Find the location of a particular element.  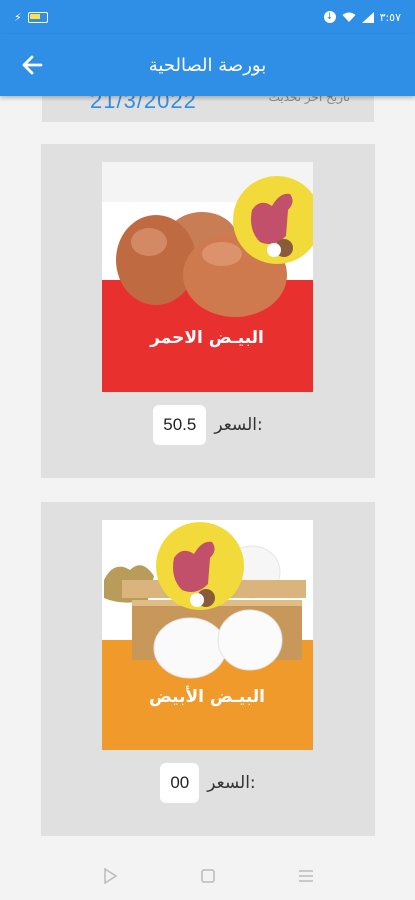

last-update-label: تاريخ آخر تحديث is located at coordinates (309, 100).